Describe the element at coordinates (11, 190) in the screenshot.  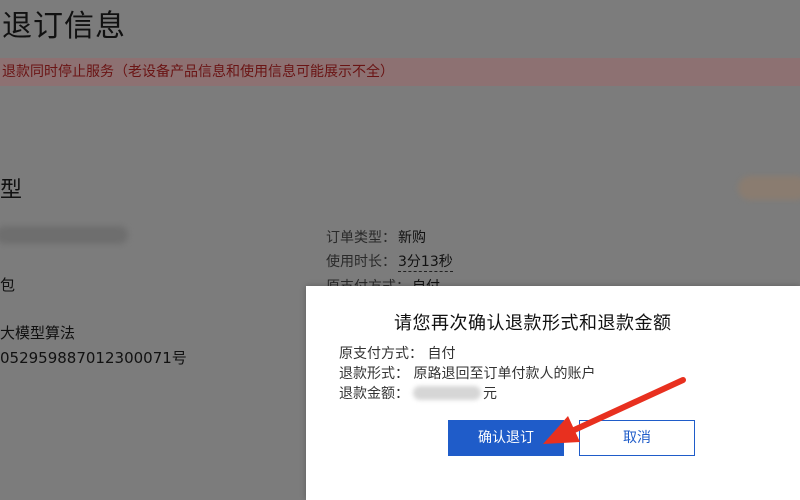
I see `section-title: 型` at that location.